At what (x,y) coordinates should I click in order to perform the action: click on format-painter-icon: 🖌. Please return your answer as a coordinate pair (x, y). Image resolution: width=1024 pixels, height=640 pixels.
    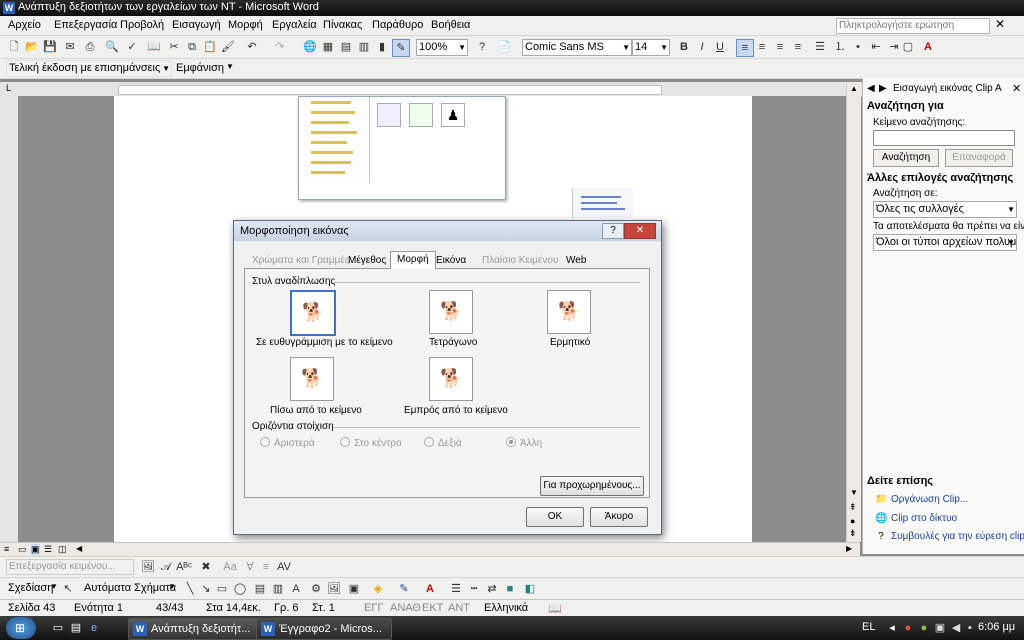
    Looking at the image, I should click on (228, 47).